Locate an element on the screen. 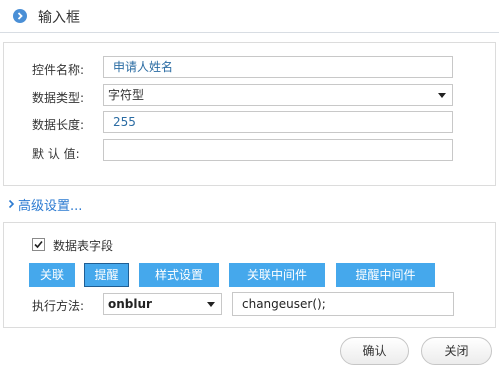  data-type-label: 数据类型: is located at coordinates (58, 98).